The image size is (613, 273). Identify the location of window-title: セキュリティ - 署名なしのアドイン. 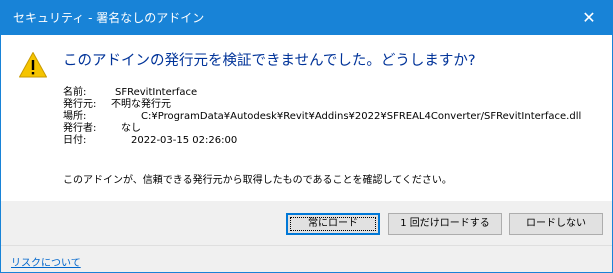
(109, 18).